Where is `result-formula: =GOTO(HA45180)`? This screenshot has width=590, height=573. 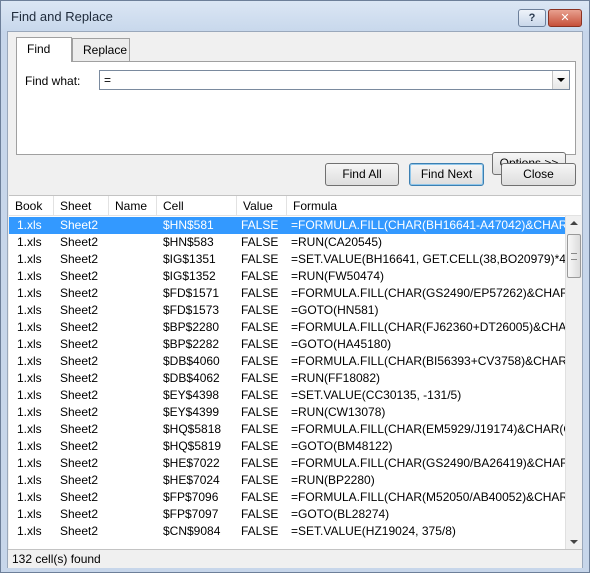
result-formula: =GOTO(HA45180) is located at coordinates (341, 344).